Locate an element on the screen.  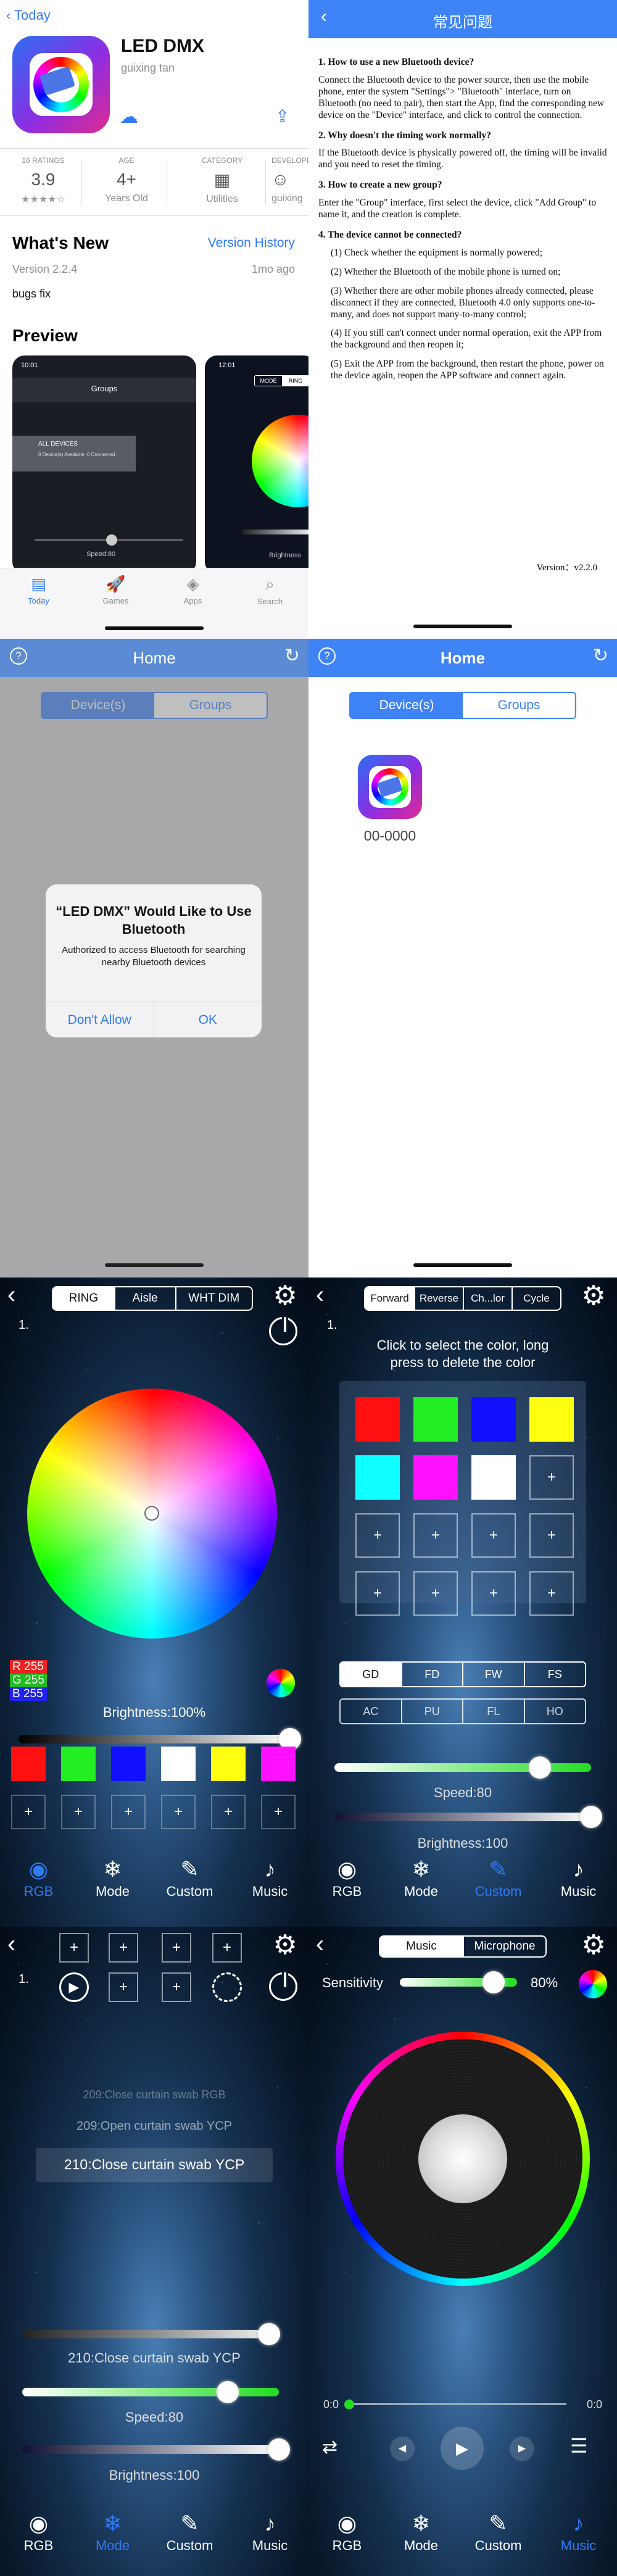
tab-wht-dim: WHT DIM is located at coordinates (213, 1299).